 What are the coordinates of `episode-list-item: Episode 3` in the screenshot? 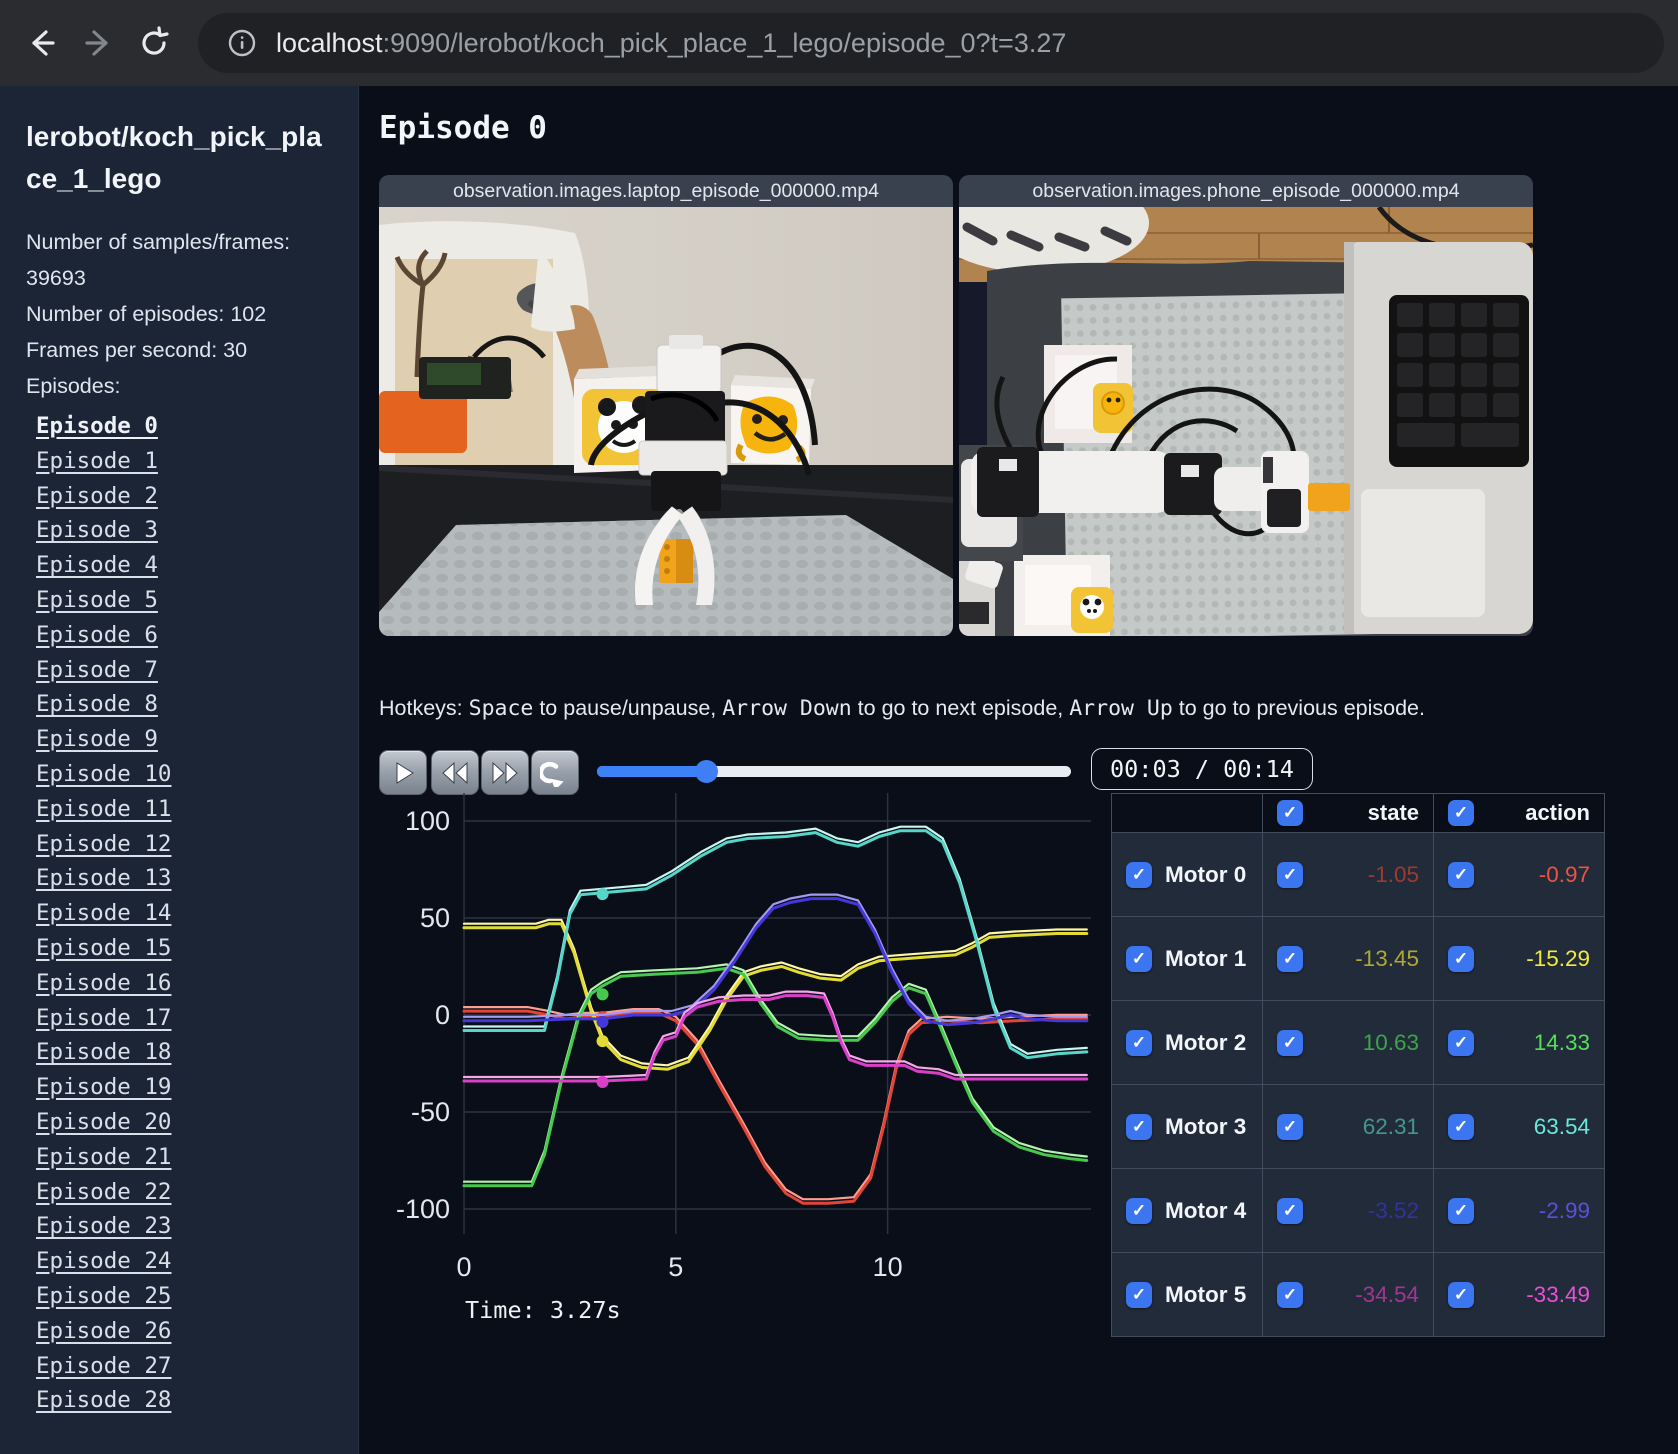 It's located at (186, 531).